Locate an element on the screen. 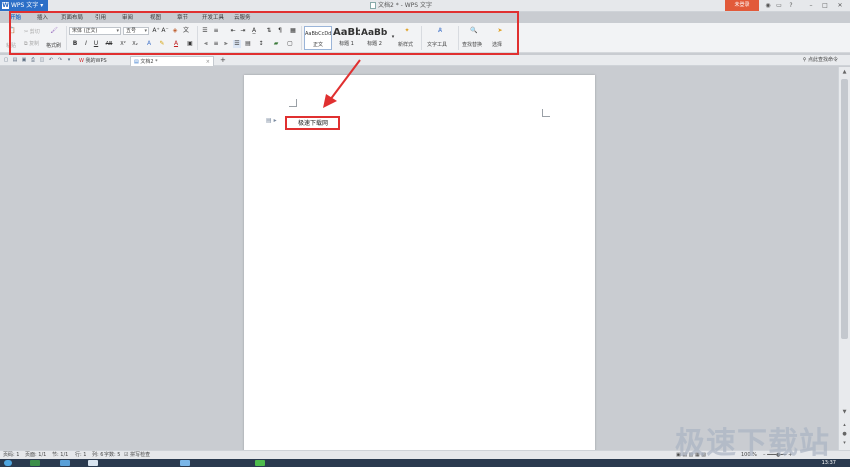 Image resolution: width=850 pixels, height=467 pixels. print-icon: ⎙ is located at coordinates (33, 60).